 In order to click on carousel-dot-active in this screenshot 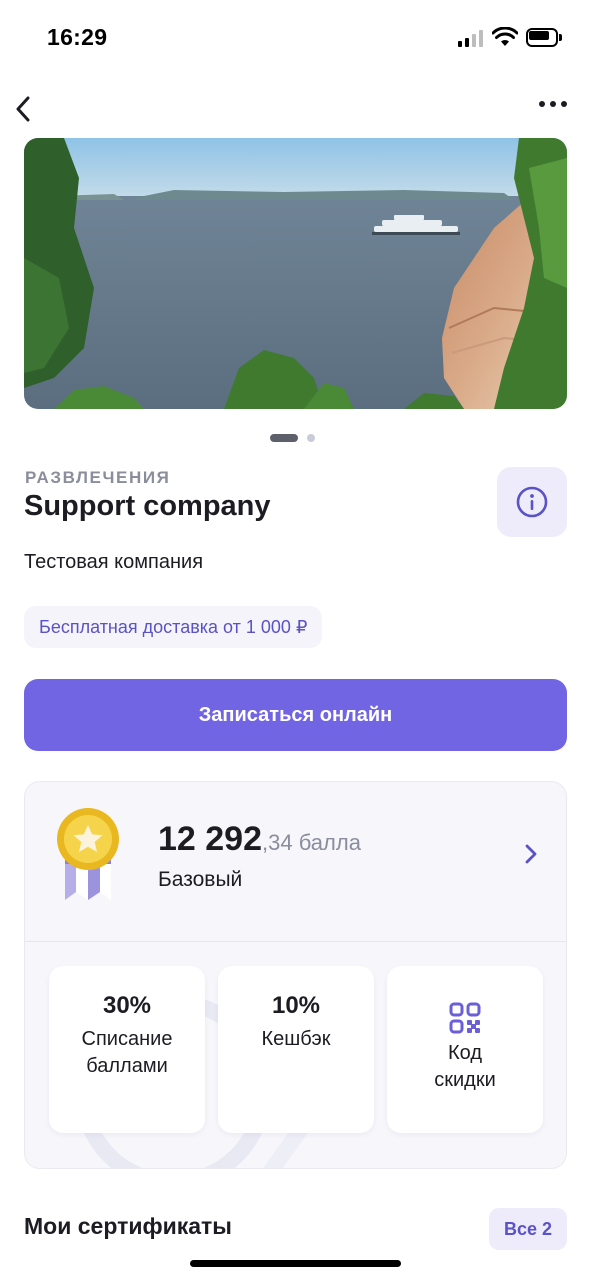, I will do `click(284, 438)`.